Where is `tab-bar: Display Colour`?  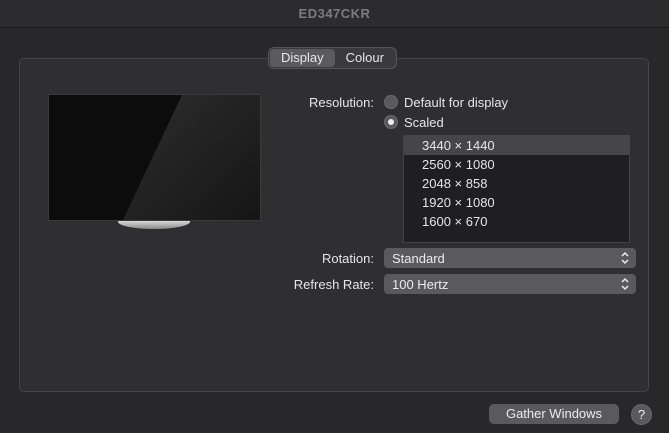
tab-bar: Display Colour is located at coordinates (332, 58).